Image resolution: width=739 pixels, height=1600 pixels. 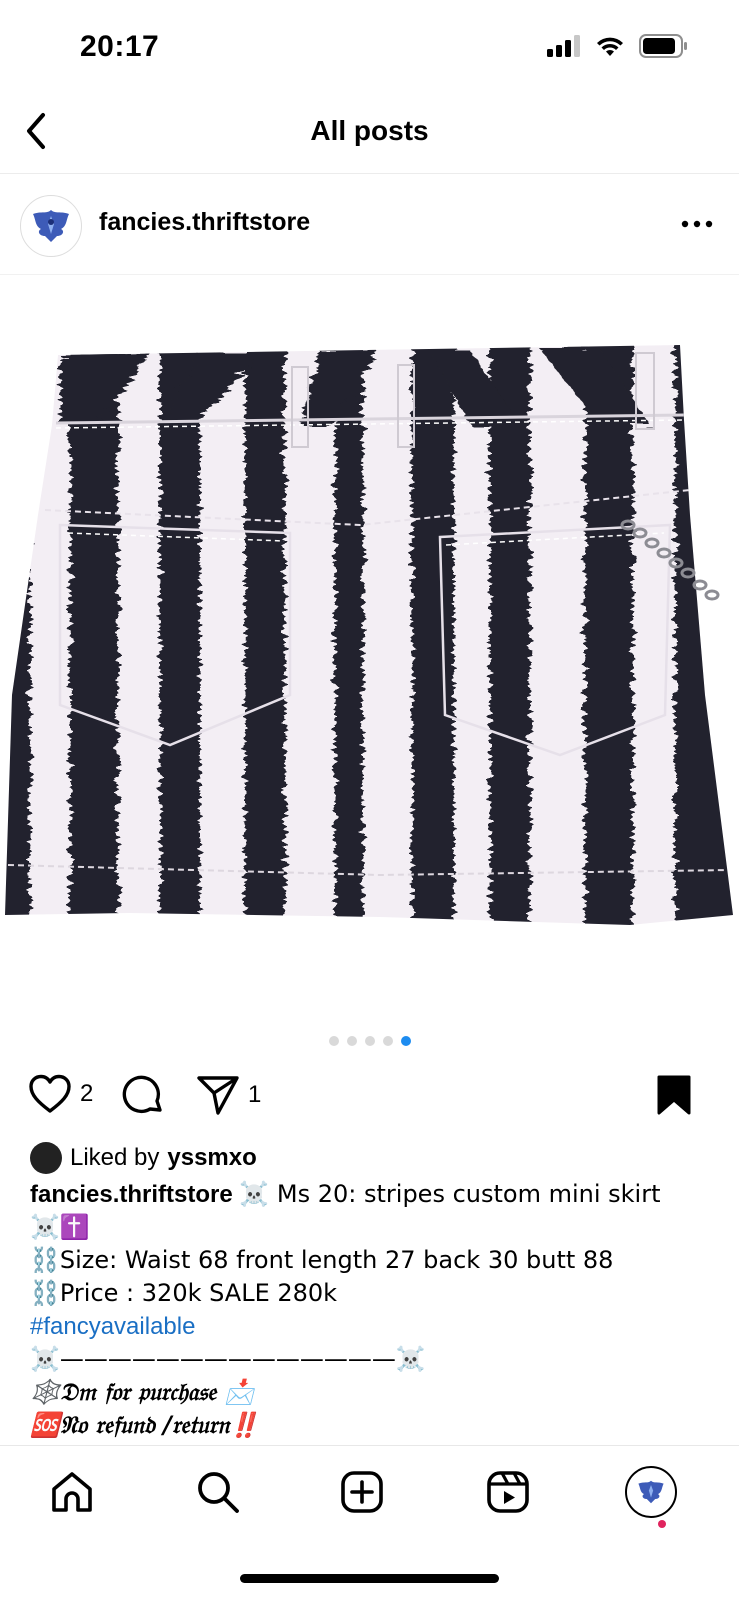 I want to click on tab-create, so click(x=362, y=1492).